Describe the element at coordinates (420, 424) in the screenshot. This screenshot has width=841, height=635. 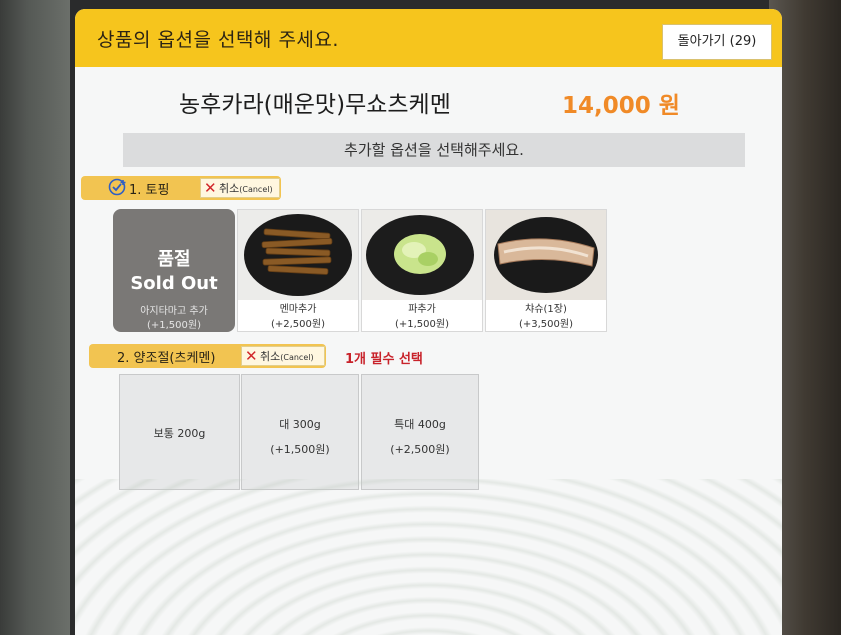
I see `size-option-label: 특대 400g` at that location.